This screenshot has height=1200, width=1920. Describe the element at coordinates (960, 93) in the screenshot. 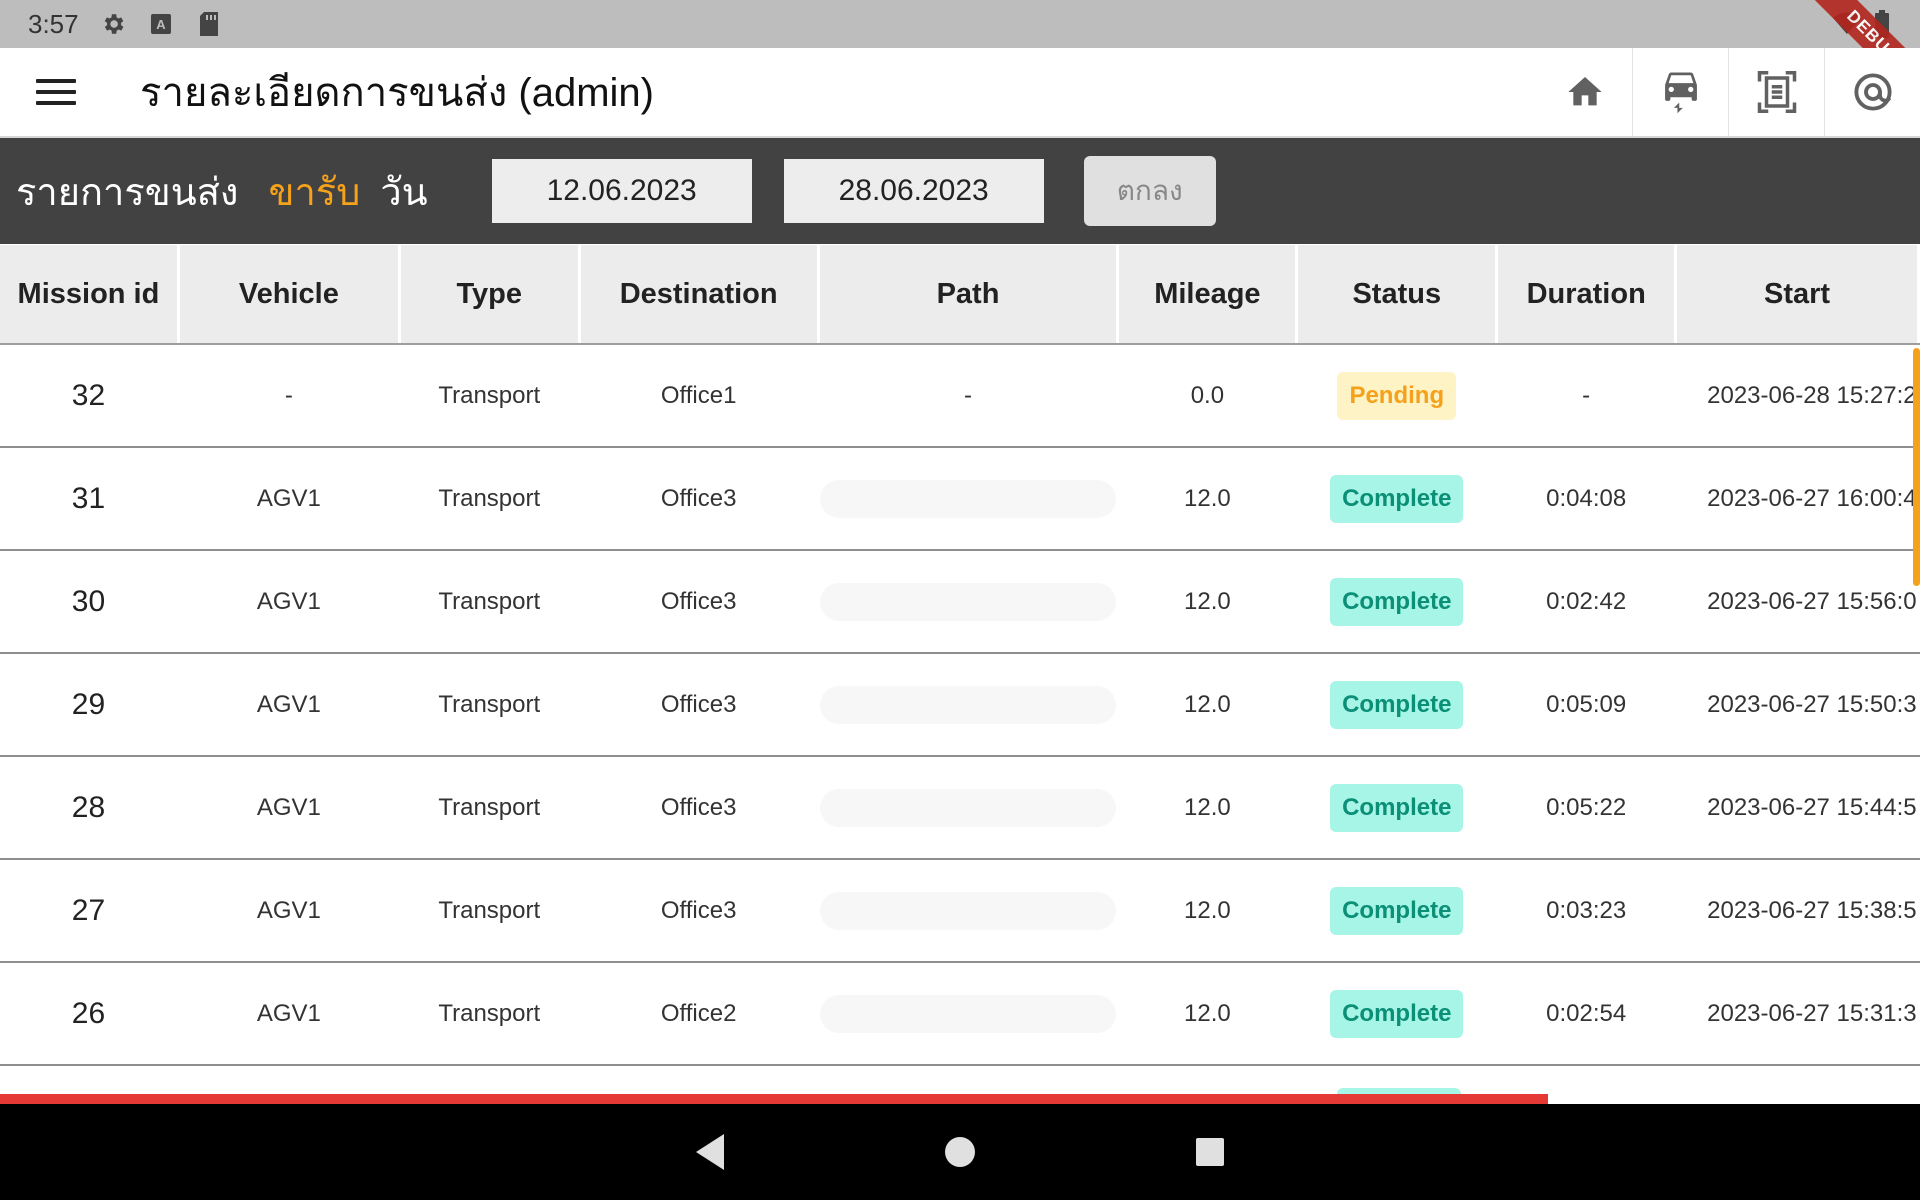

I see `app-bar: รายละเอียดการขนส่ง (admin)` at that location.